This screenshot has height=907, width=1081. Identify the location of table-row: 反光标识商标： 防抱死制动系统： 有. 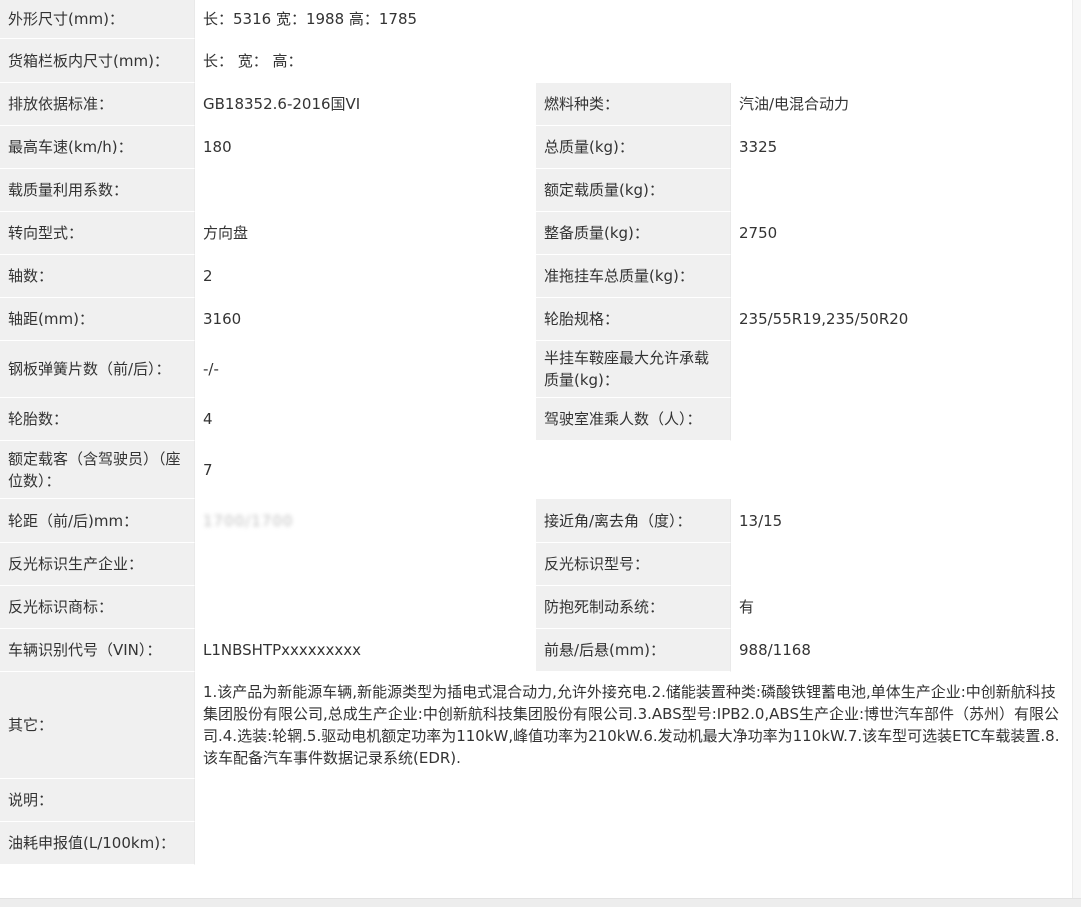
(537, 607).